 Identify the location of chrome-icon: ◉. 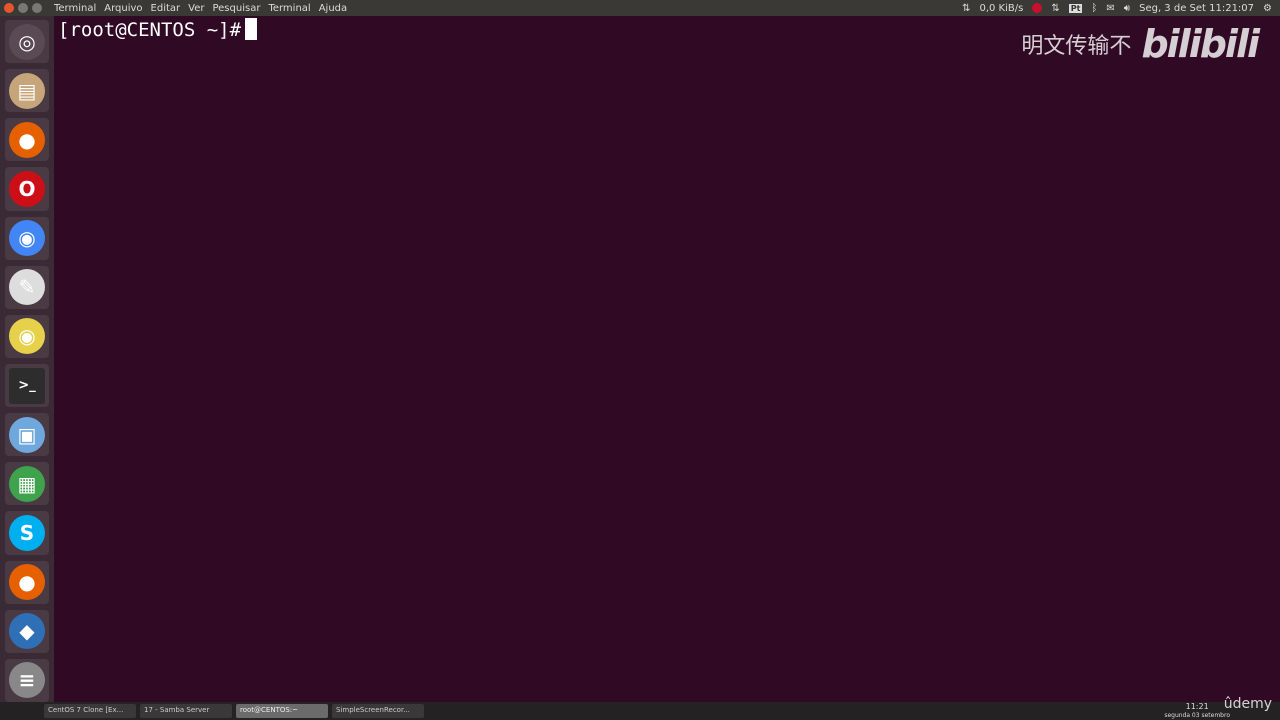
(27, 238).